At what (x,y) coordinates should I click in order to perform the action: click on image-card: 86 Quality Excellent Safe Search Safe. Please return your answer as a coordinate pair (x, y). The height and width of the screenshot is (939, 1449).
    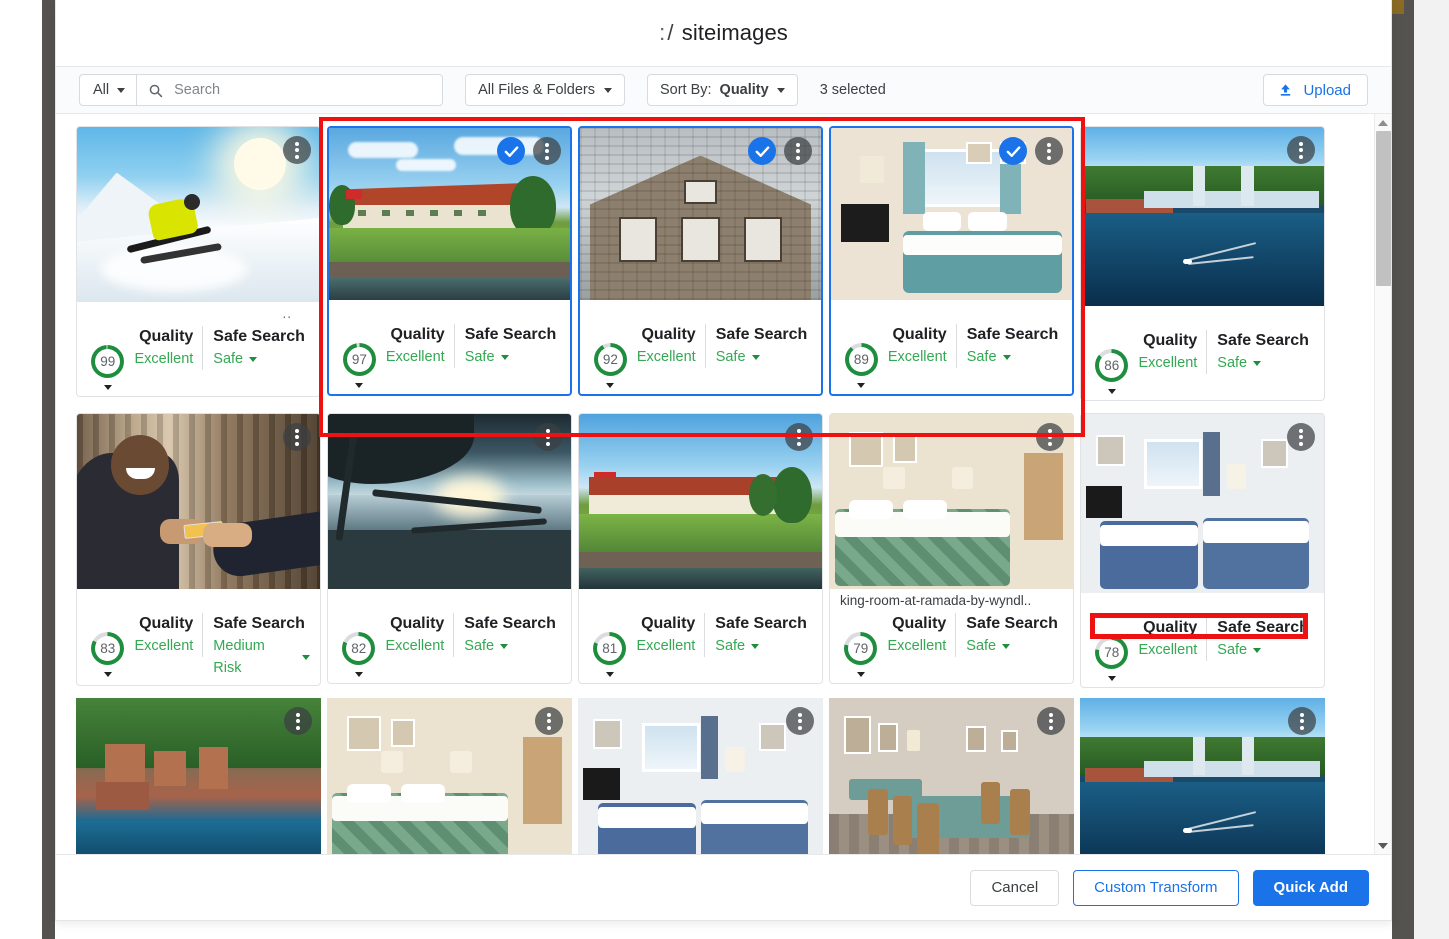
    Looking at the image, I should click on (1202, 263).